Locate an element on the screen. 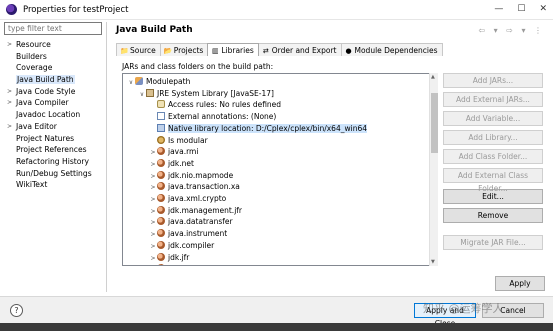 Image resolution: width=553 pixels, height=331 pixels. tree-row-label: java.instrument is located at coordinates (198, 234).